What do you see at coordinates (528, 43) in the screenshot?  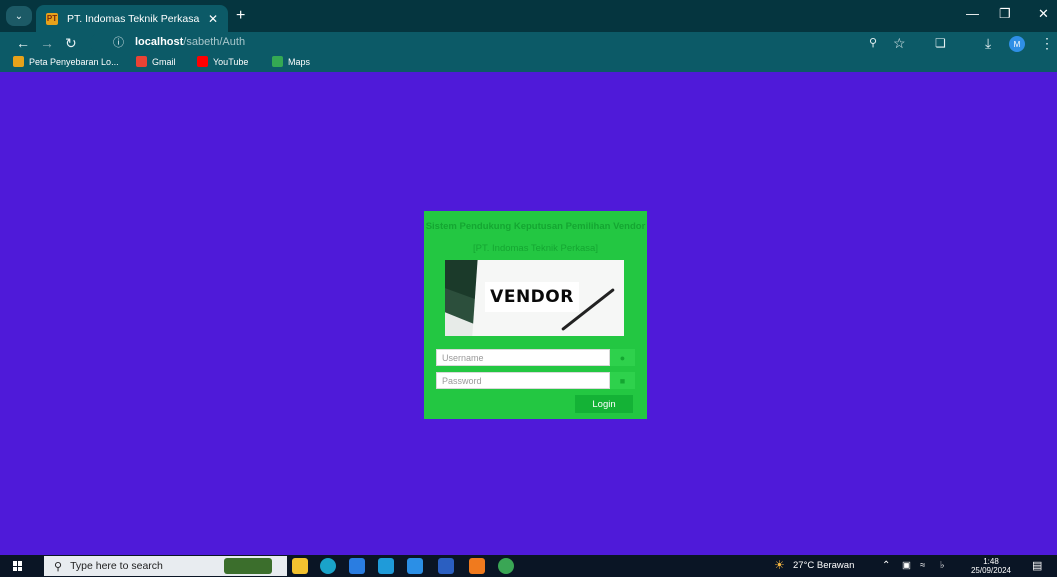 I see `browser-toolbar: ← → ↻ ⓘ localhost/sabeth/Auth ⚲ ☆ ❏ ⤓ ⋮` at bounding box center [528, 43].